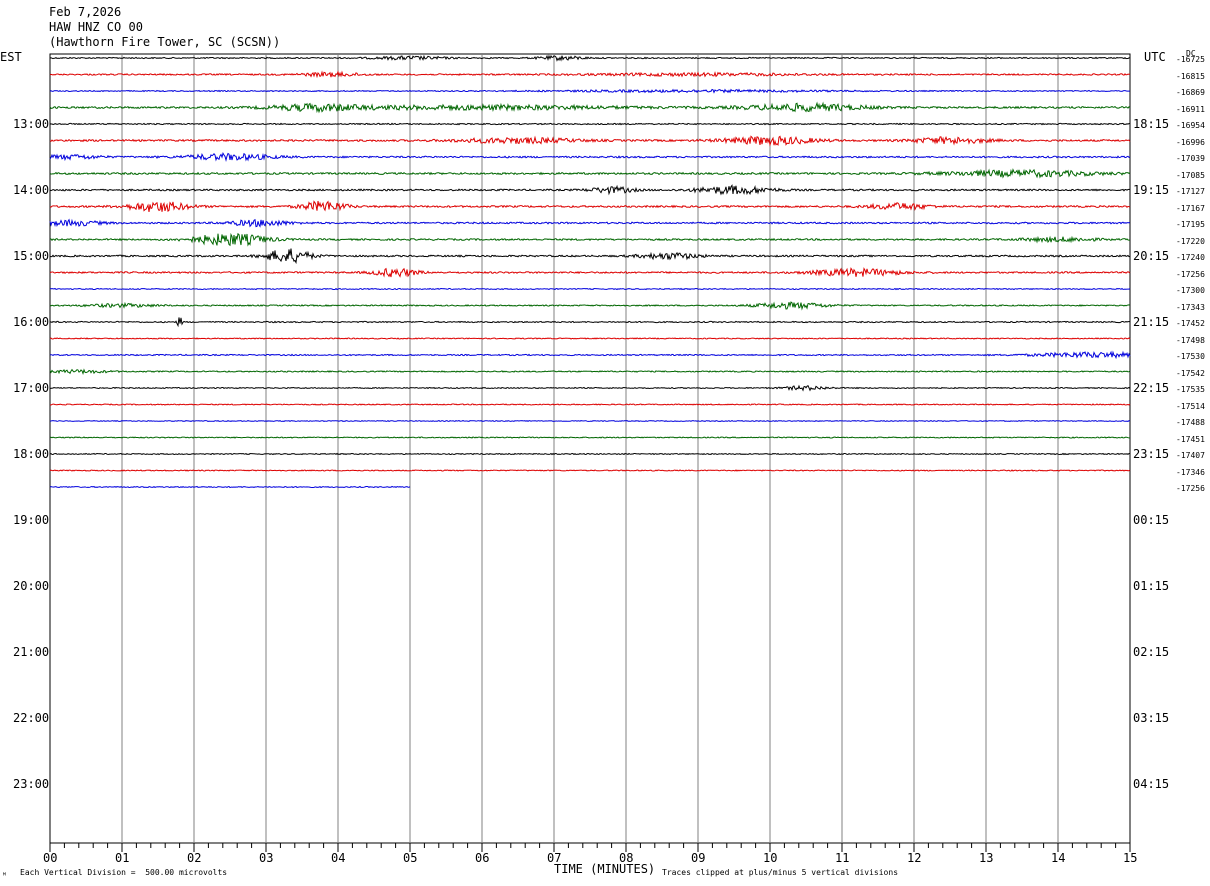 This screenshot has height=886, width=1210. Describe the element at coordinates (1190, 158) in the screenshot. I see `dc-offset-label: -17039` at that location.